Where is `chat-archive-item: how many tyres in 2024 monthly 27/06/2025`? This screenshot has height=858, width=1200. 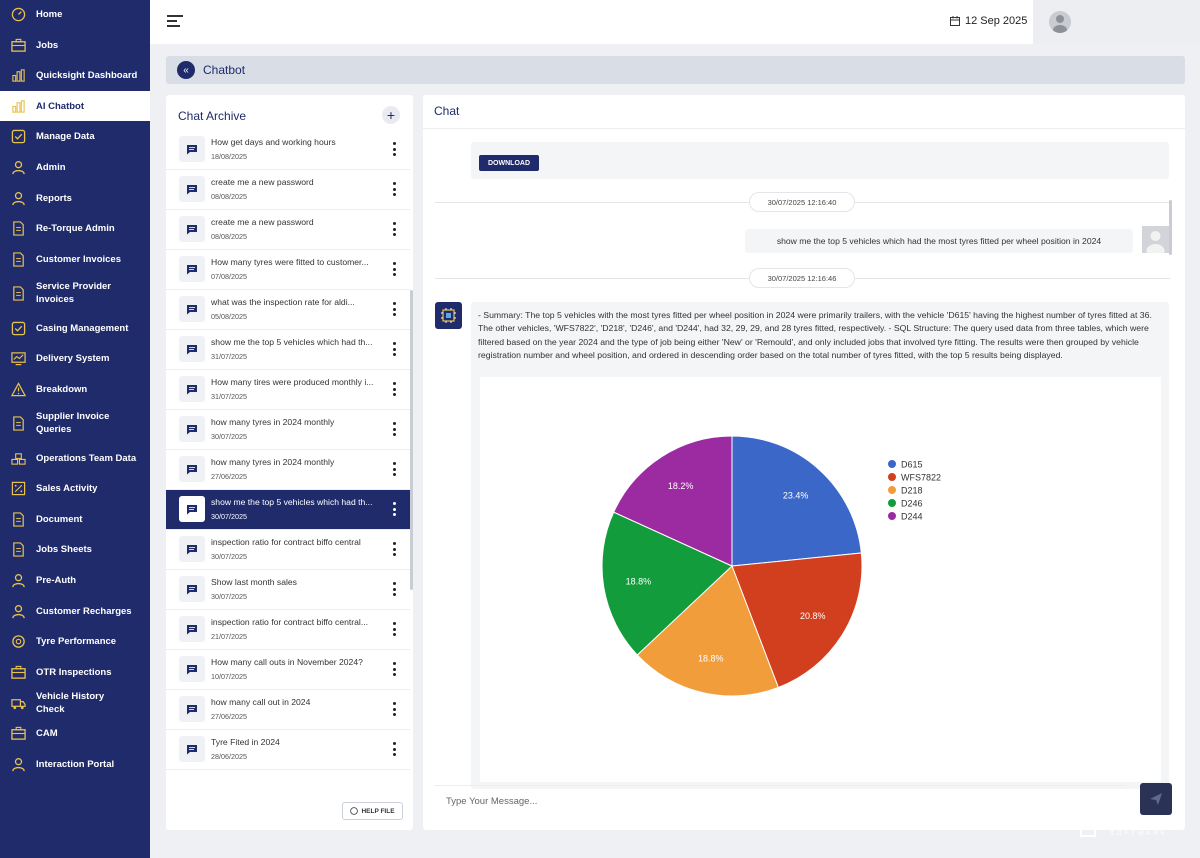
chat-archive-item: how many tyres in 2024 monthly 27/06/2025 is located at coordinates (288, 470).